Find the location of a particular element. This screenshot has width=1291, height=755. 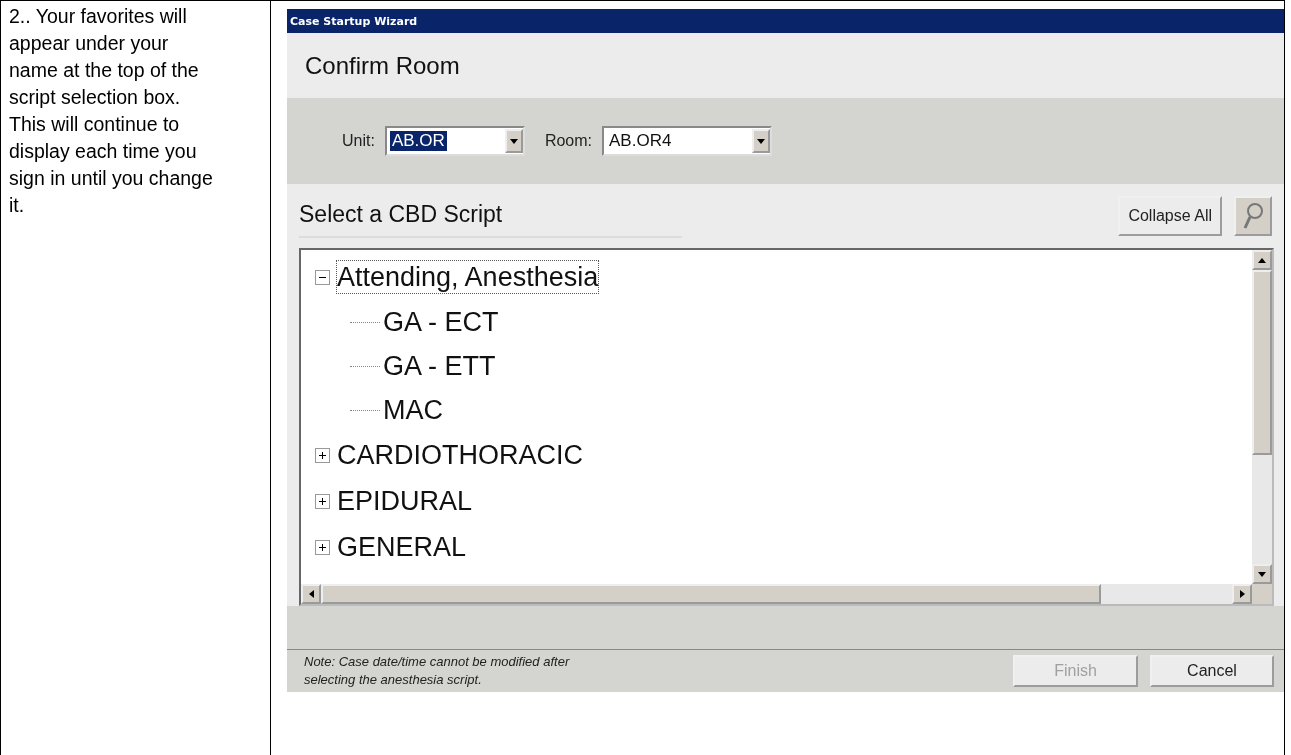

vertical-scrollbar is located at coordinates (1262, 417).